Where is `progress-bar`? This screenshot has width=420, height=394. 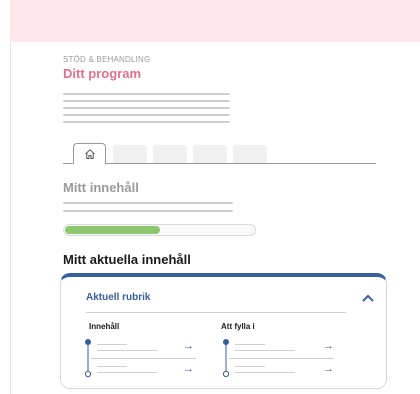 progress-bar is located at coordinates (159, 230).